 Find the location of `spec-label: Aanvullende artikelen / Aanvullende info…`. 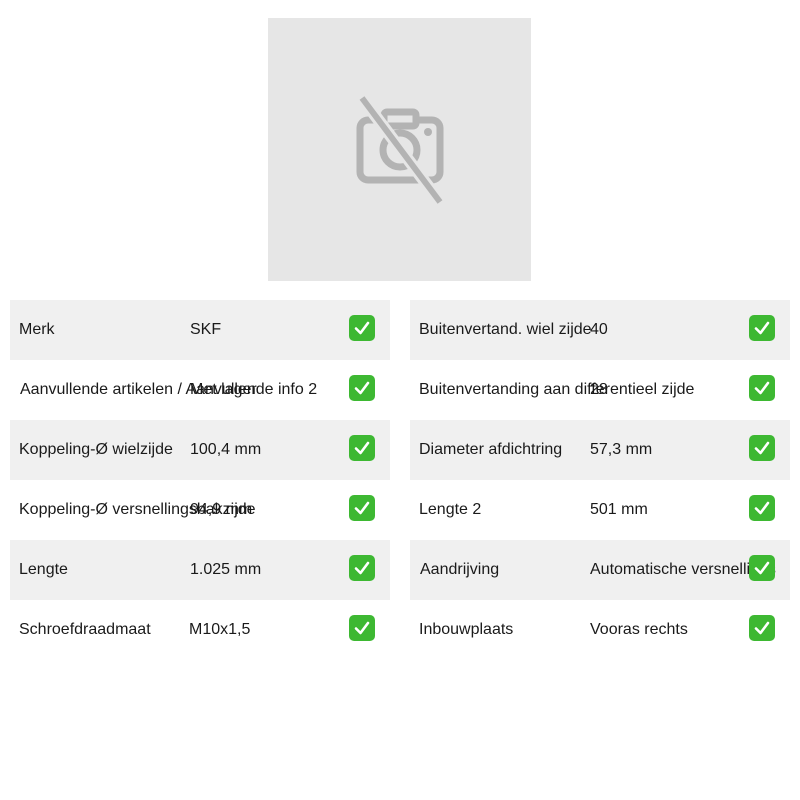

spec-label: Aanvullende artikelen / Aanvullende info… is located at coordinates (169, 389).